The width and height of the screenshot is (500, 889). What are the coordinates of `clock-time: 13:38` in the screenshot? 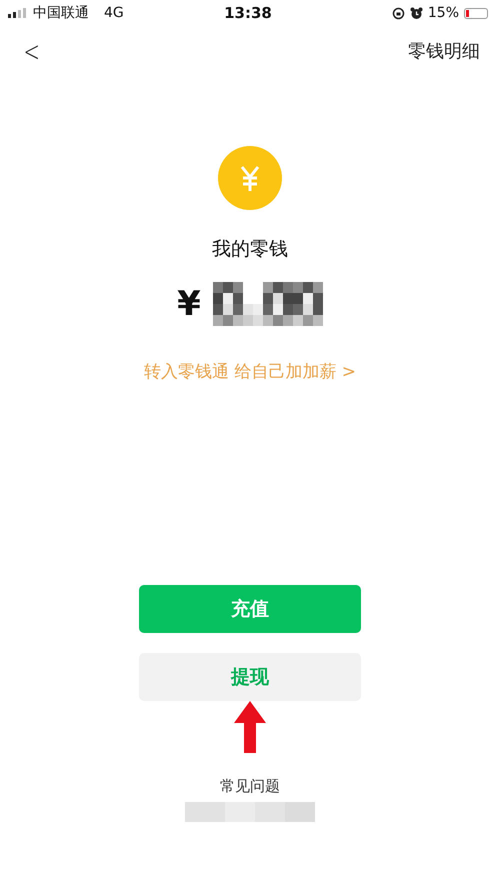 It's located at (248, 13).